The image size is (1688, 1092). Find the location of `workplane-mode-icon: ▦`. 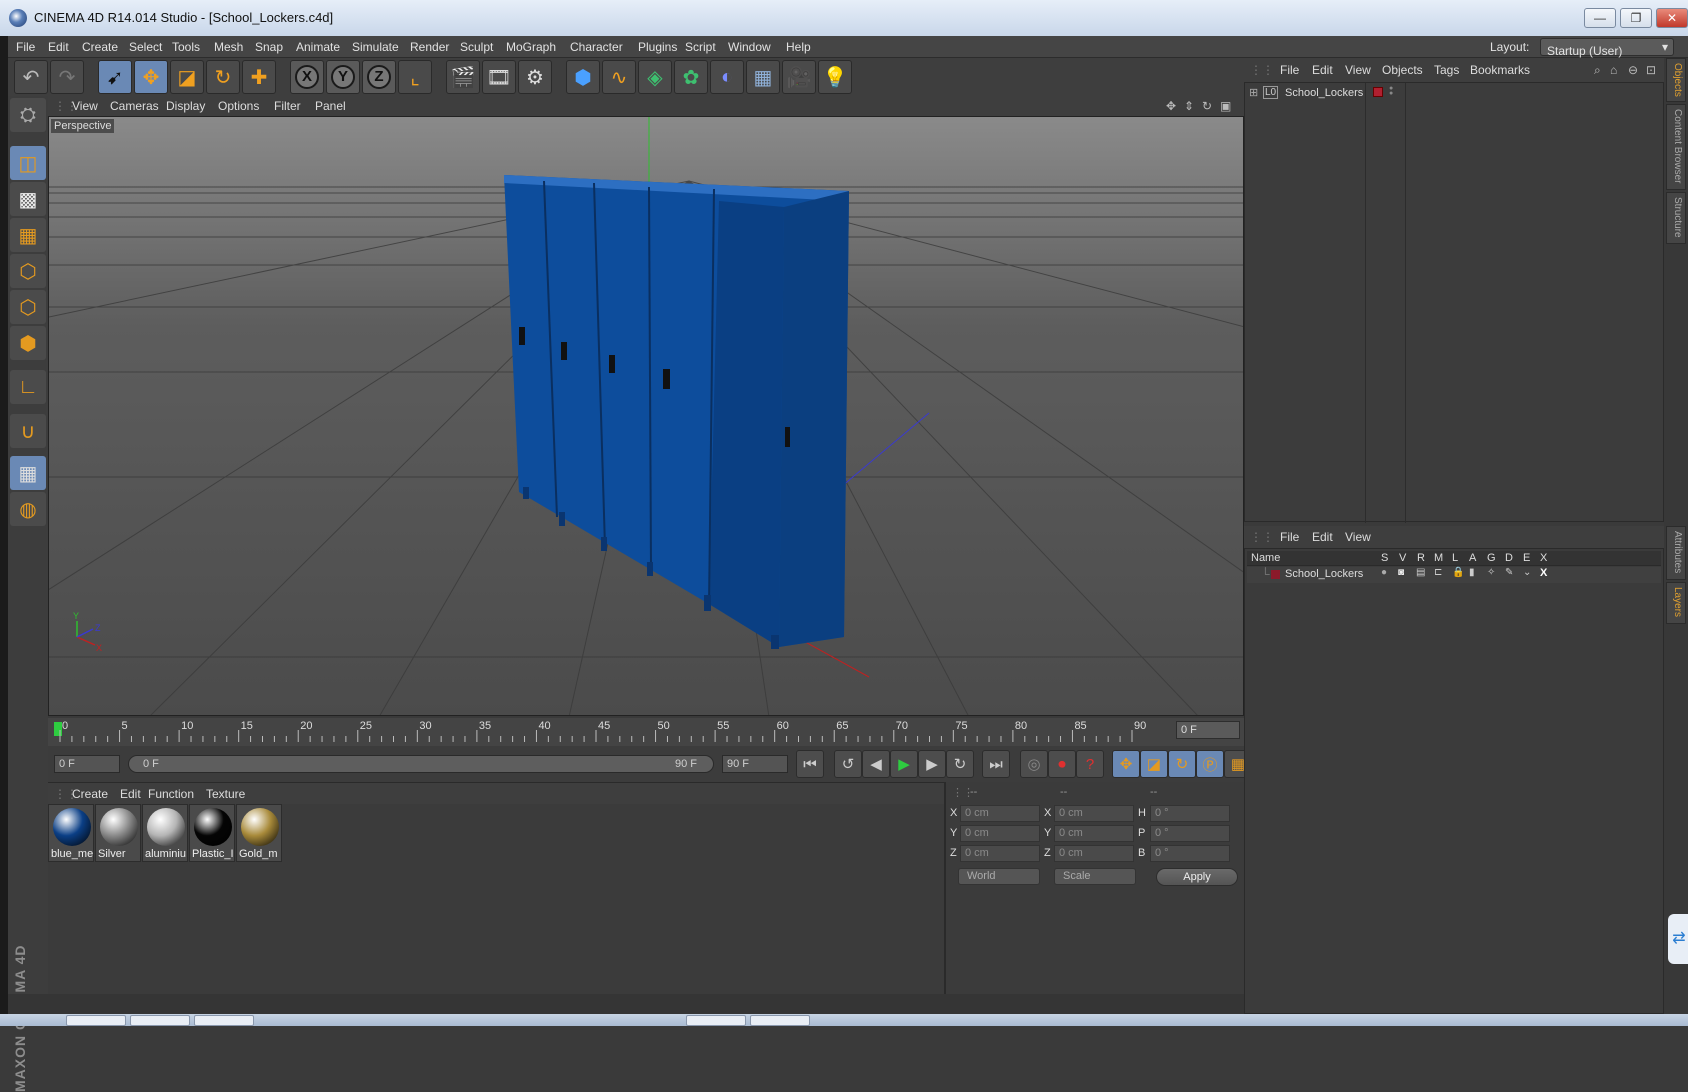

workplane-mode-icon: ▦ is located at coordinates (28, 235).